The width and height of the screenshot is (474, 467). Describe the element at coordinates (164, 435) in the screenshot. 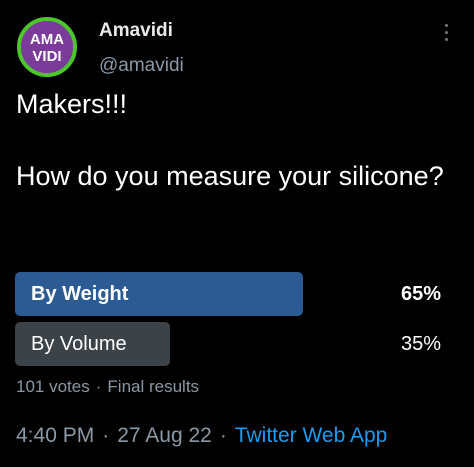

I see `tweet-date: 27 Aug 22` at that location.